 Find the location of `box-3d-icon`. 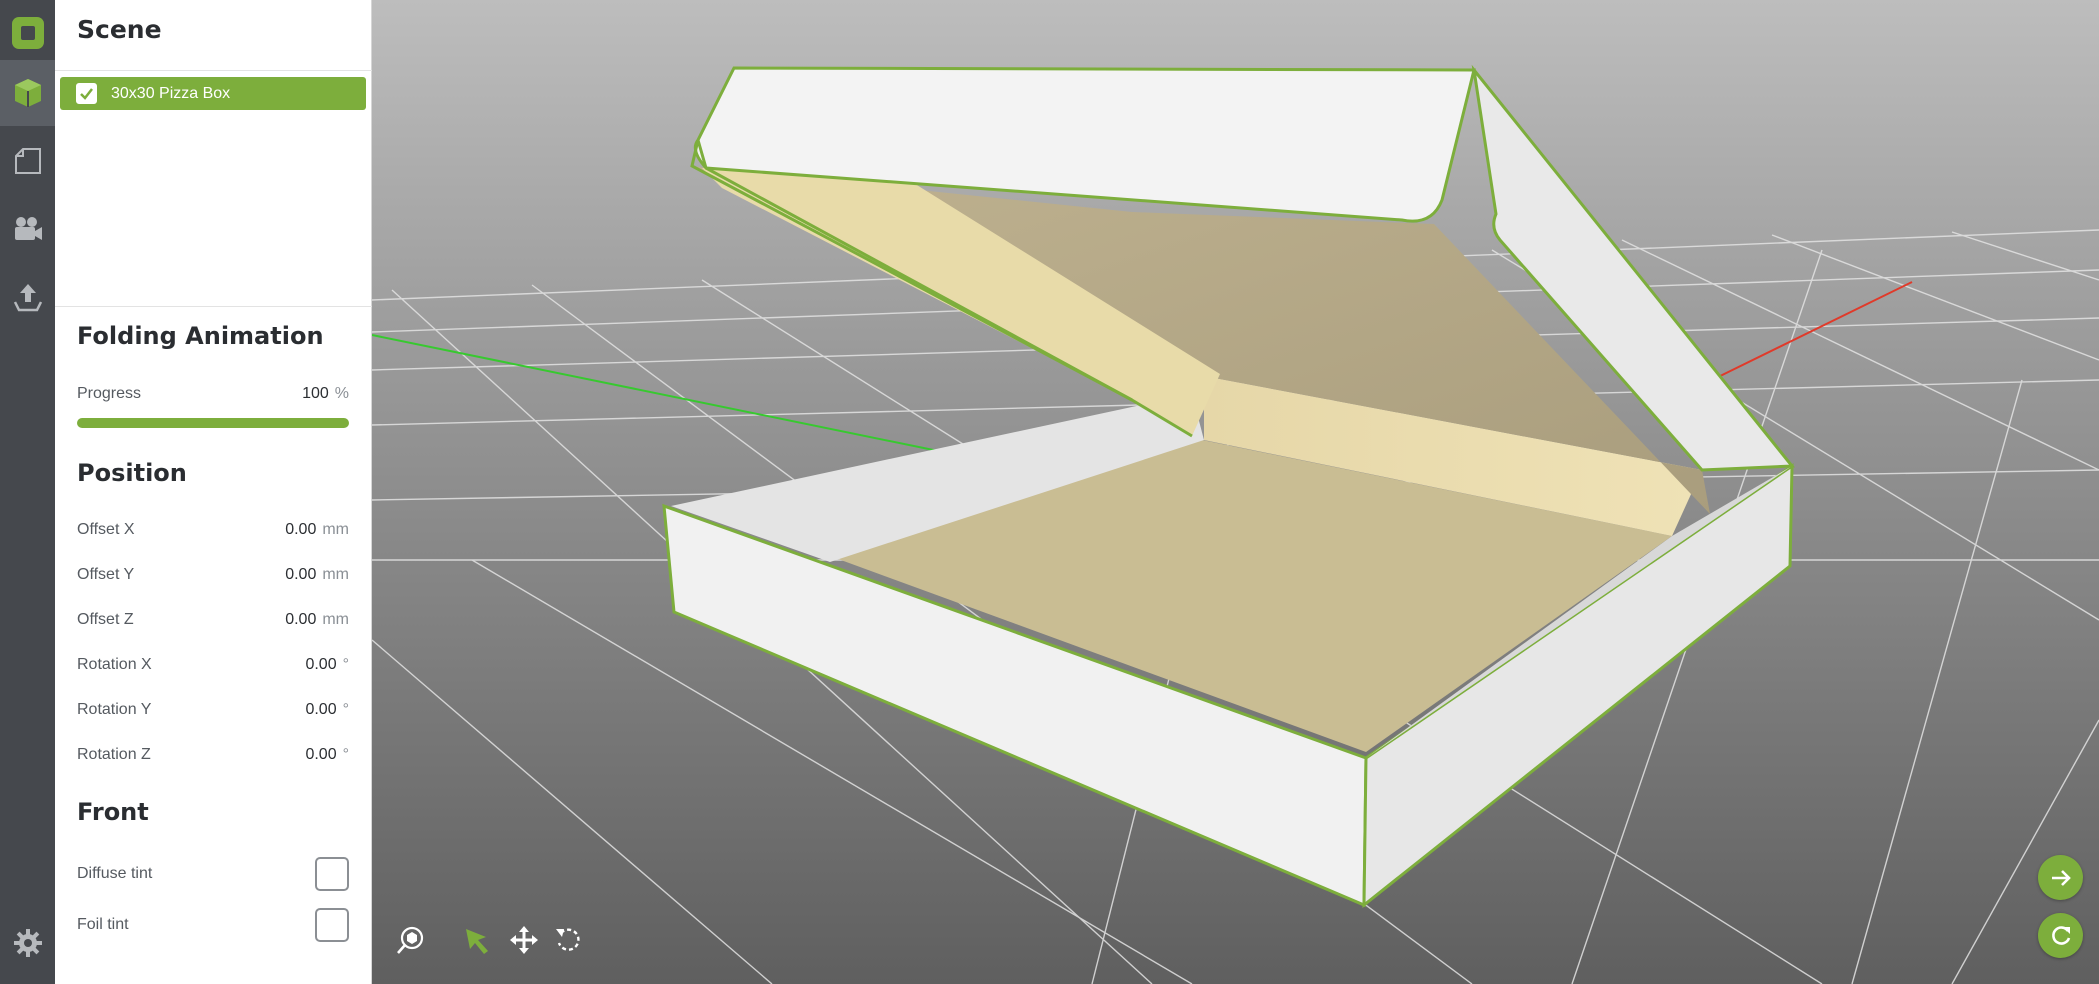

box-3d-icon is located at coordinates (27, 93).